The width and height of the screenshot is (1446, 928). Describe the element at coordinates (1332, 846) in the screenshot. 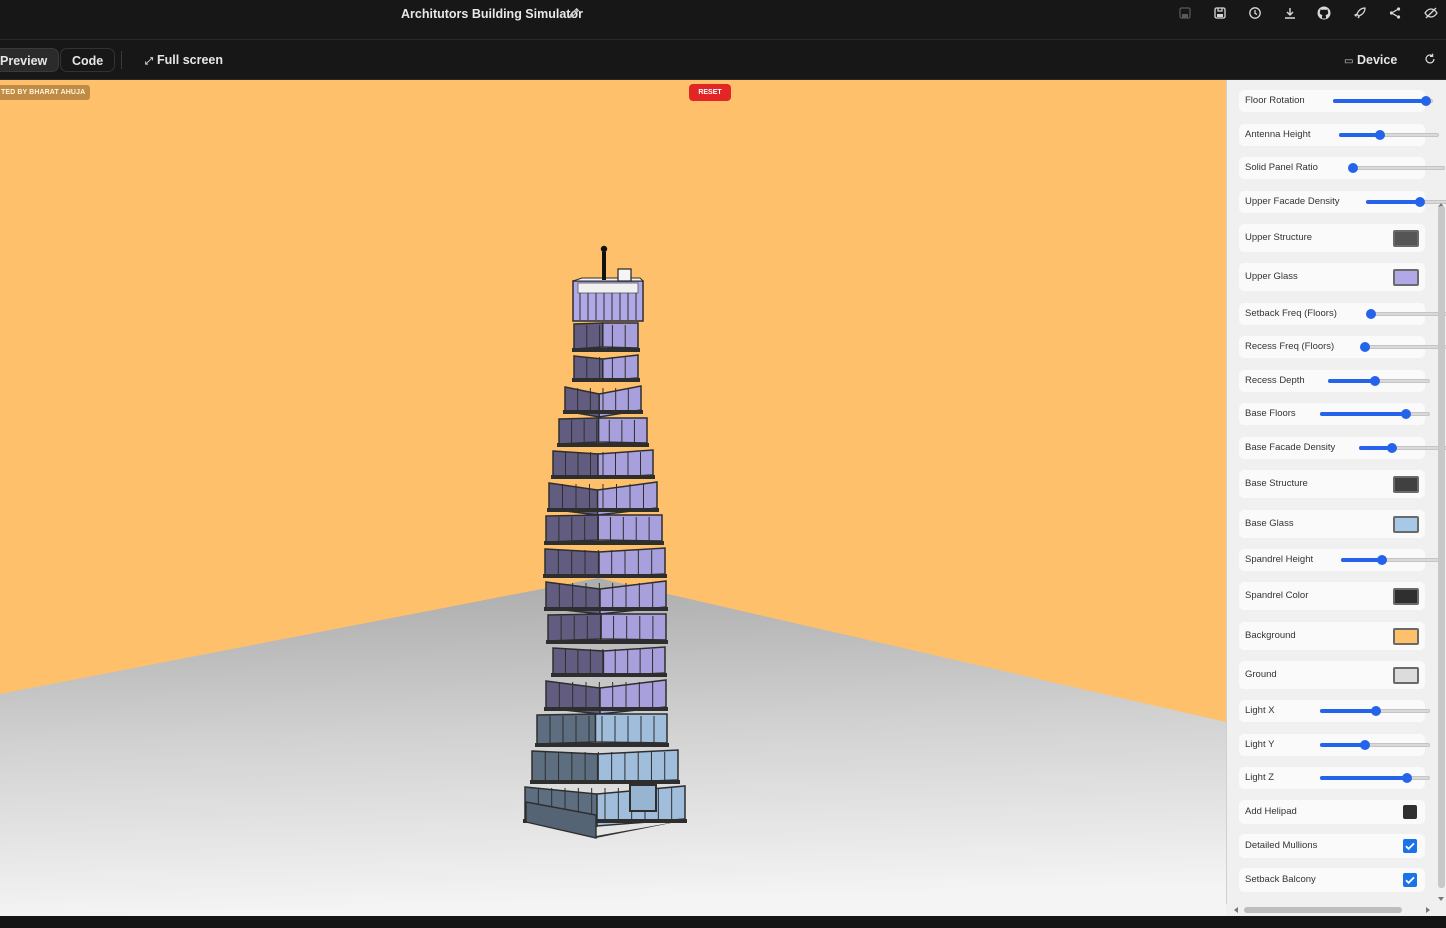

I see `control-detailed-mullions: Detailed Mullions` at that location.